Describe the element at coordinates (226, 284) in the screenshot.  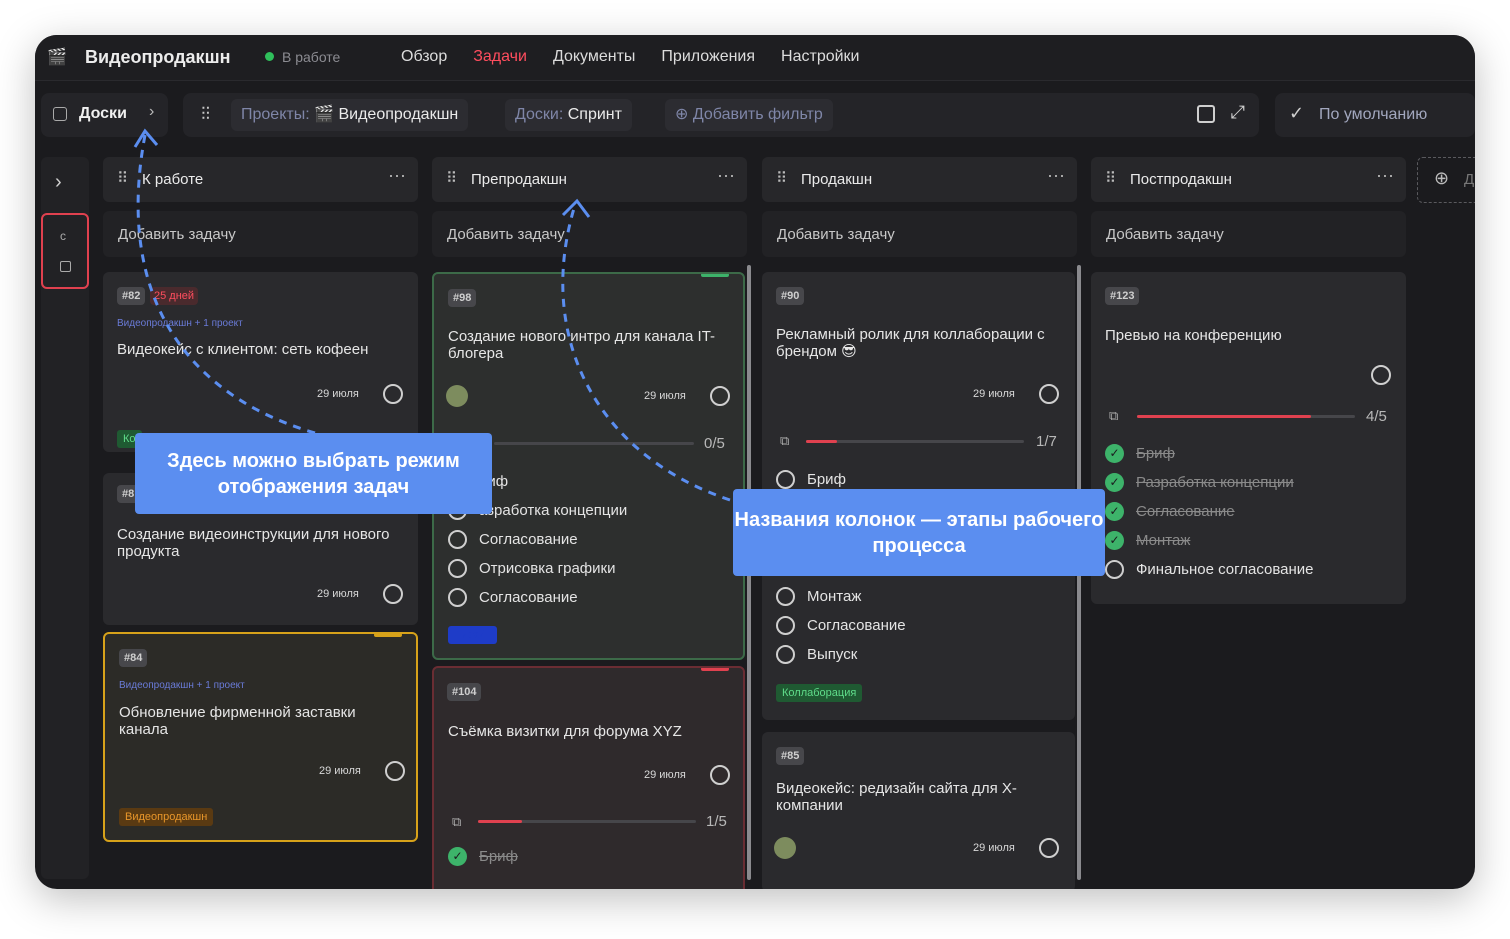
I see `arrow-to-view-selector` at that location.